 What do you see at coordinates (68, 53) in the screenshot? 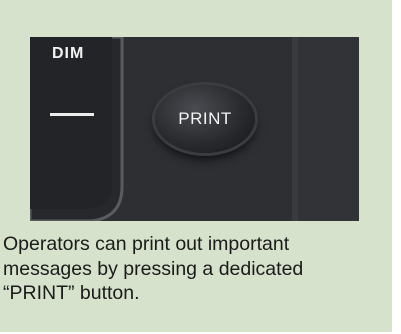
I see `dim-label: DIM` at bounding box center [68, 53].